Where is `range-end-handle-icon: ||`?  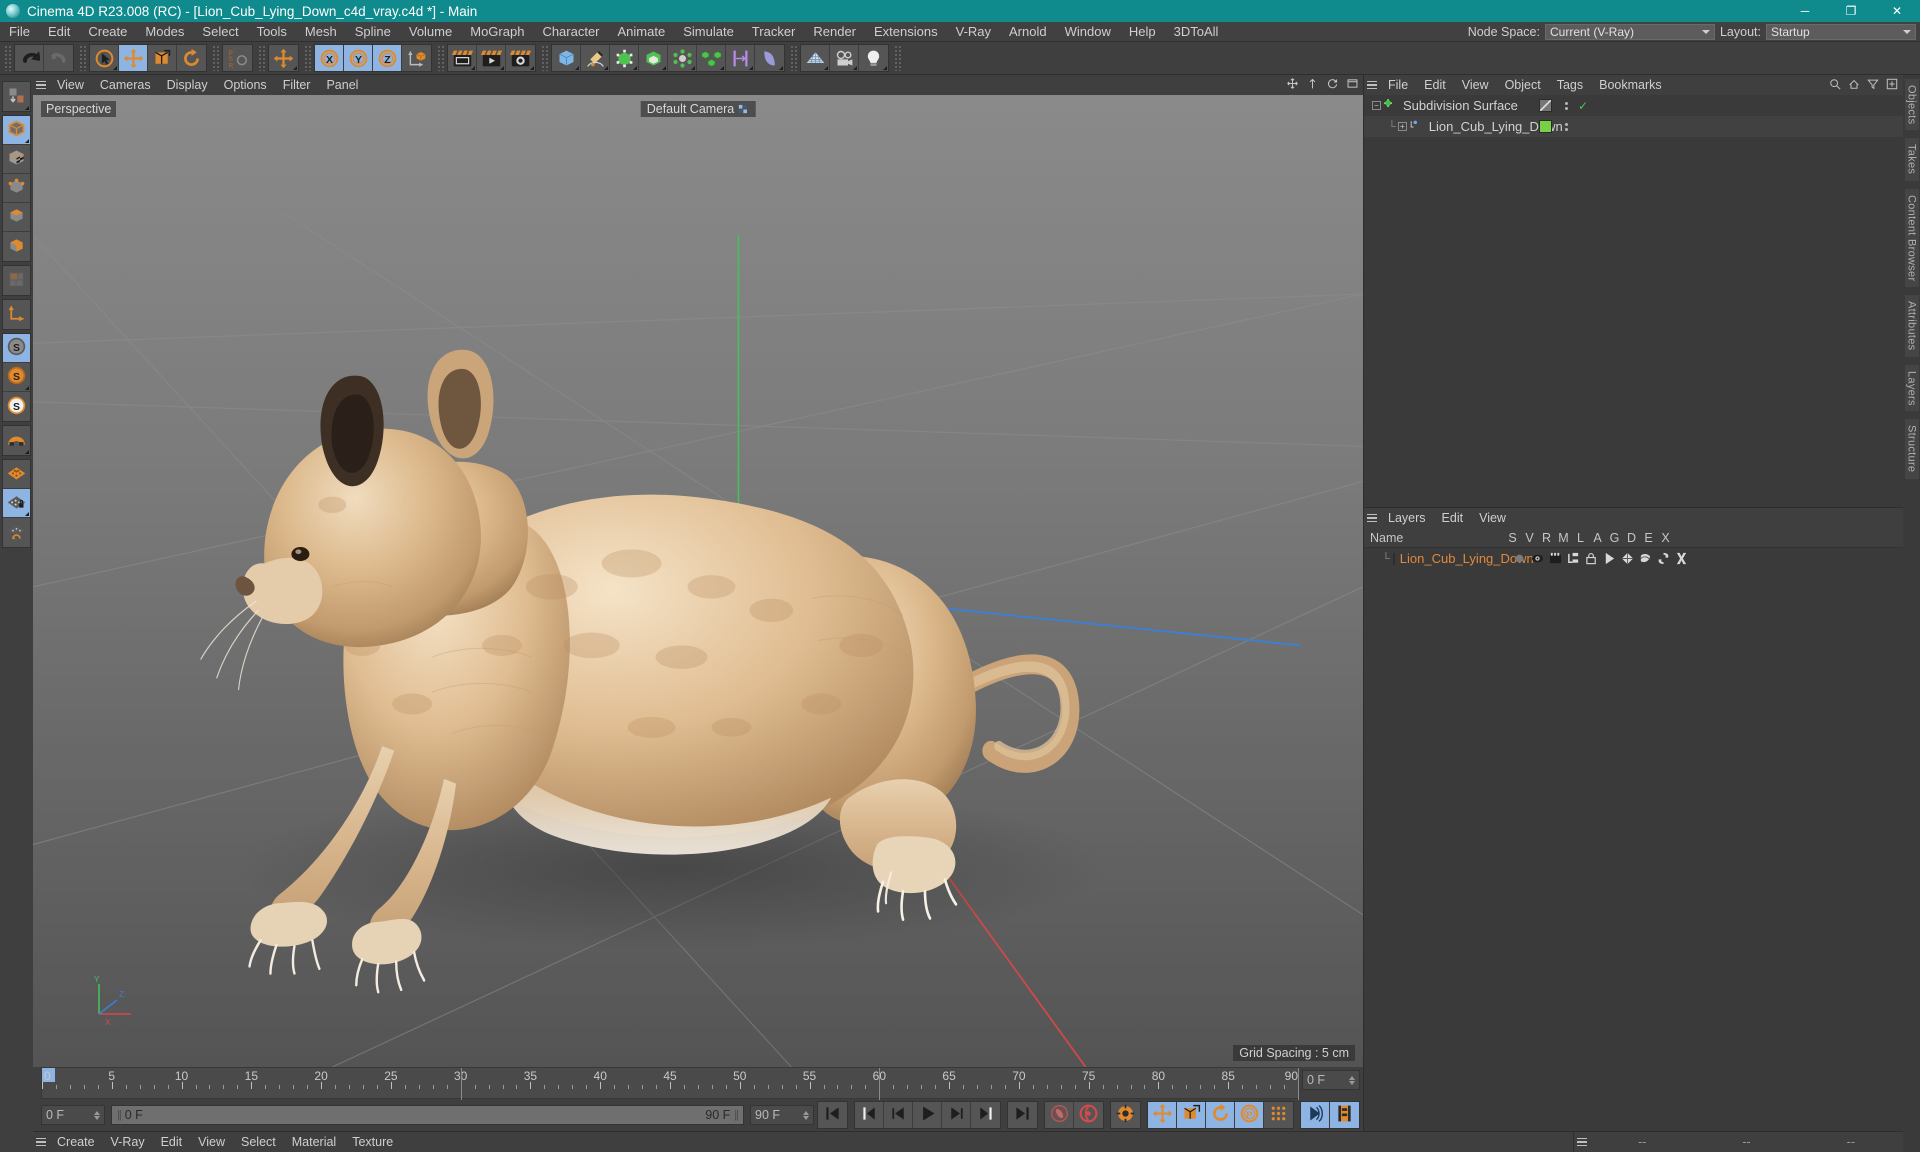
range-end-handle-icon: || is located at coordinates (736, 1115).